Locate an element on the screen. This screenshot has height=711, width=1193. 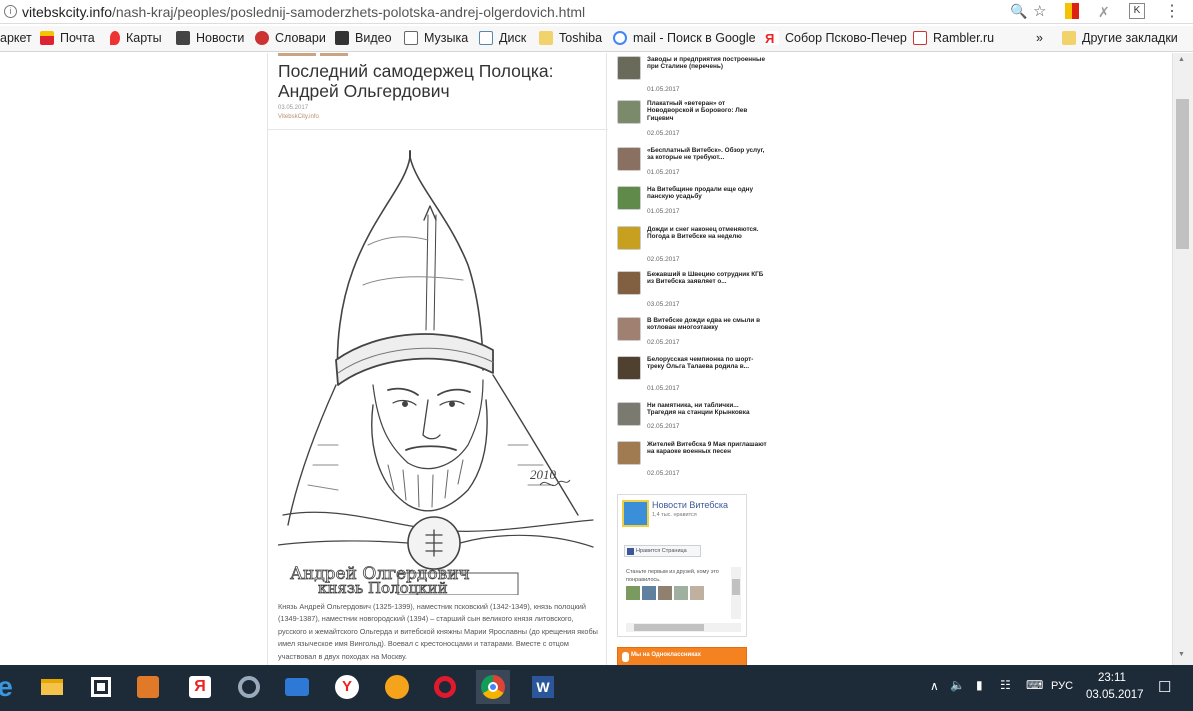
bookmark-item: Новости is located at coordinates (210, 38).